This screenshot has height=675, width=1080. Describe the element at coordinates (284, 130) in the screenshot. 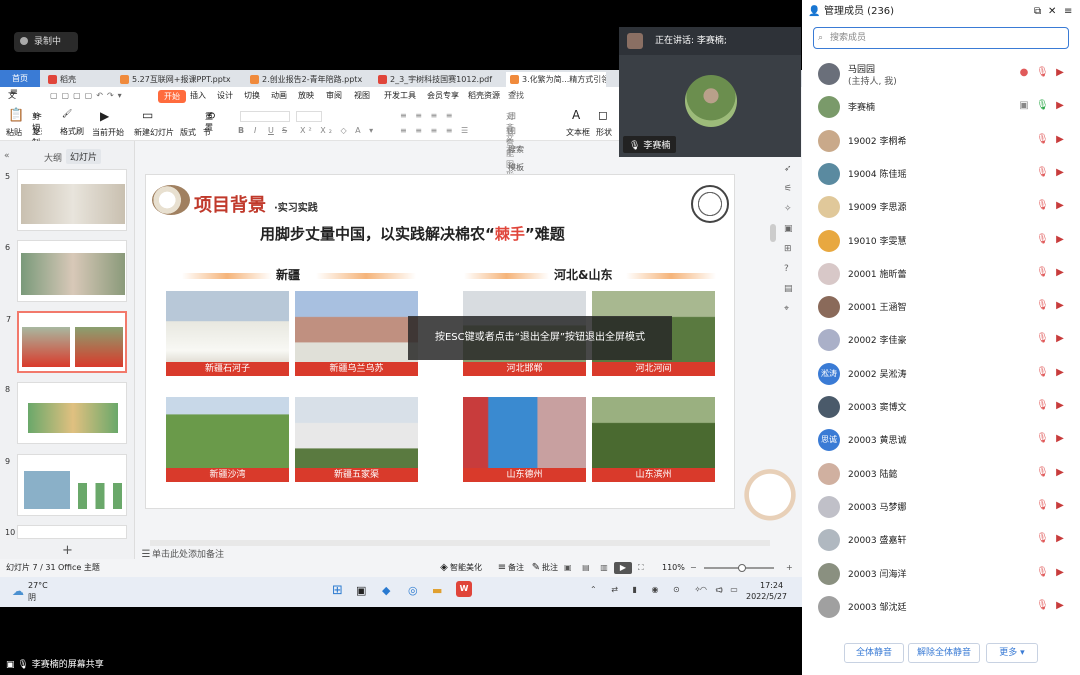

I see `strikethrough-button: S` at that location.